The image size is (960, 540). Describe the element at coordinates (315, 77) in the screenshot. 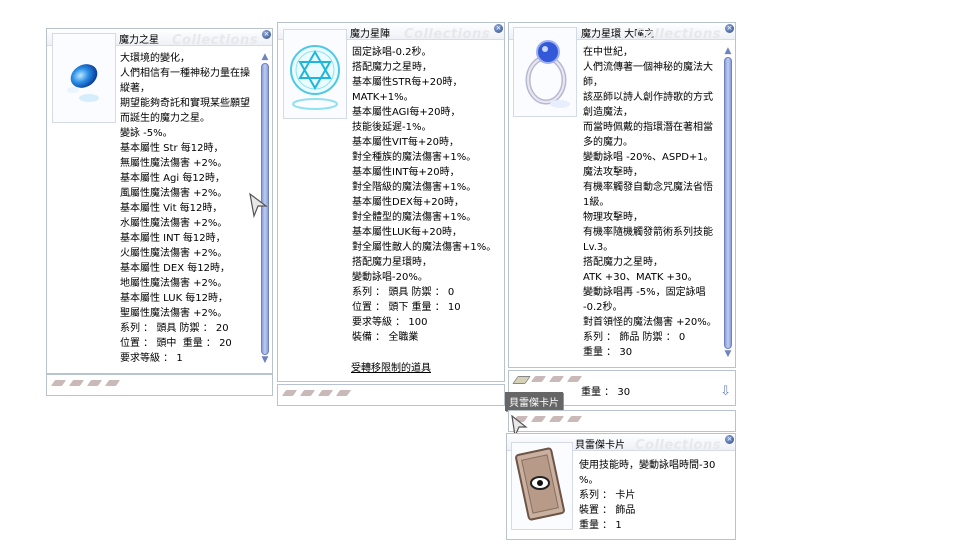

I see `hexagram-icon` at that location.